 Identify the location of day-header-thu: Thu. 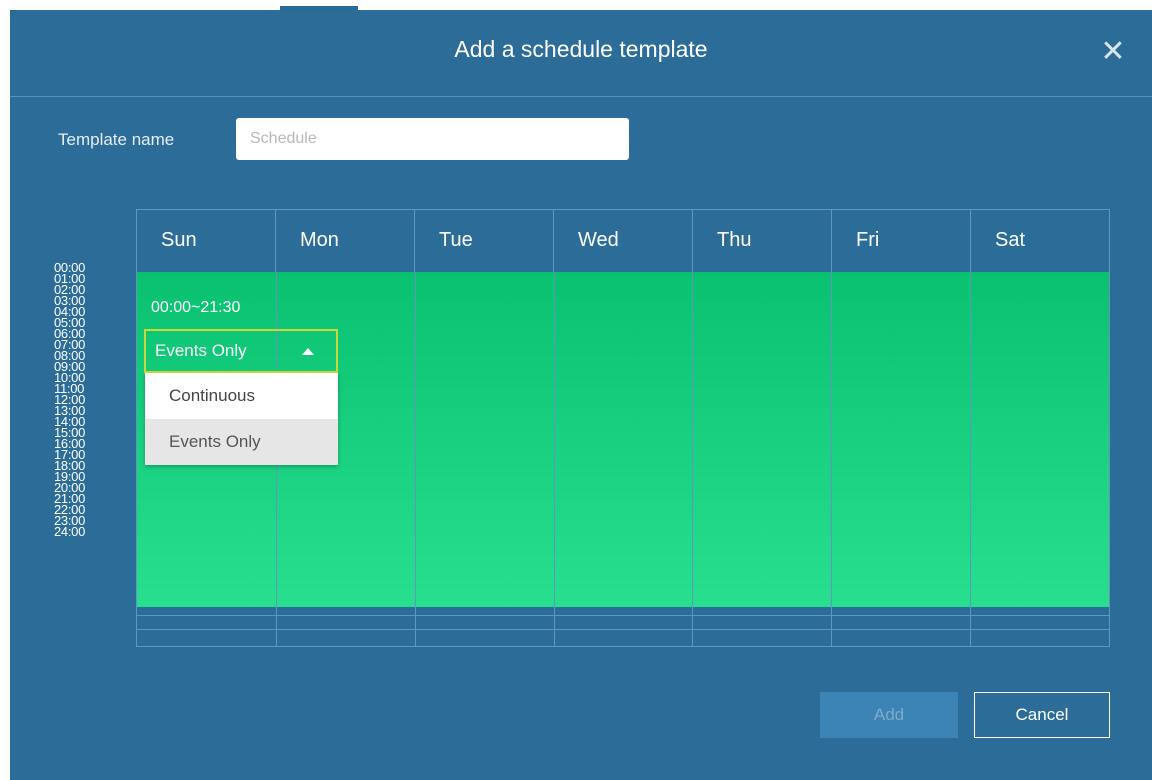
(762, 241).